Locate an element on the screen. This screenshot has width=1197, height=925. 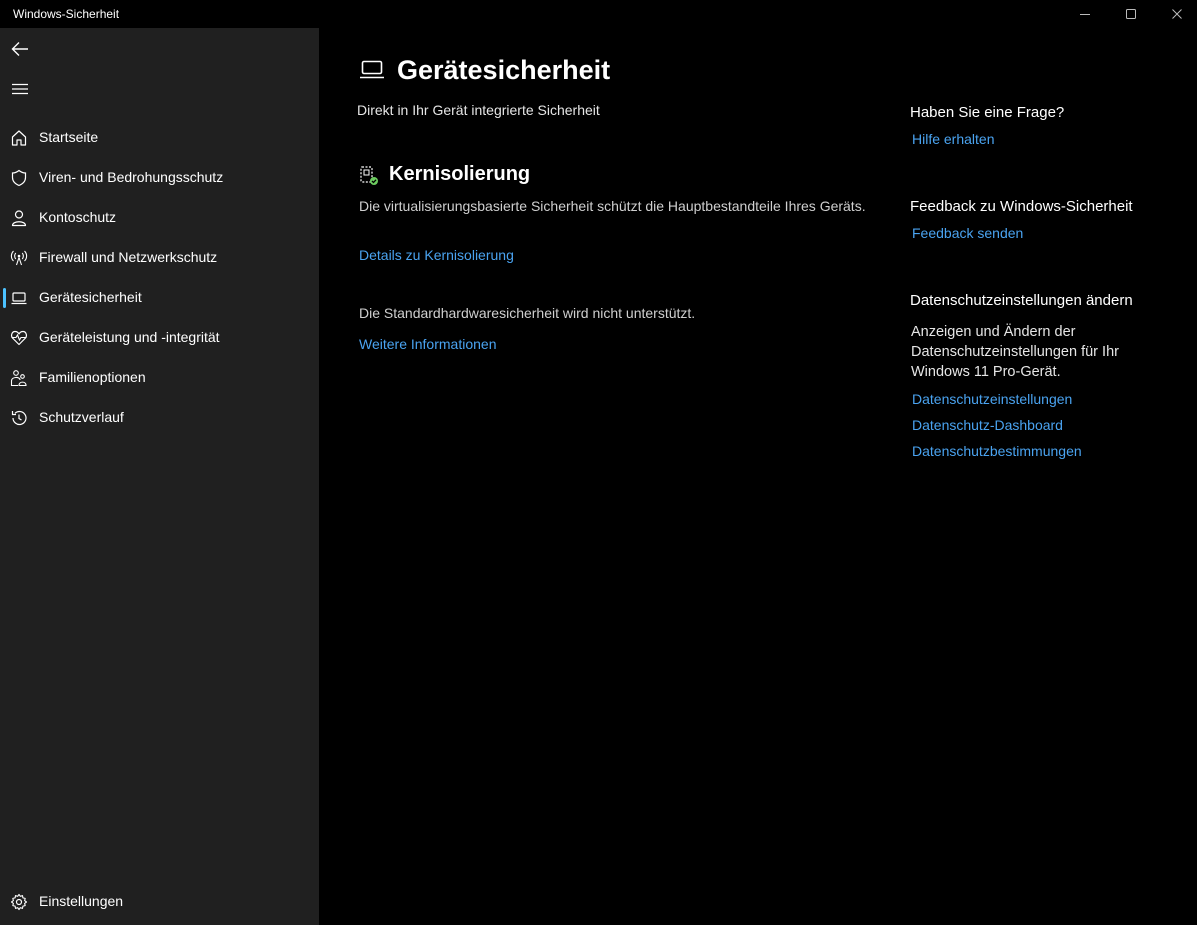
sidebar-item-virenschutz: Viren- und Bedrohungsschutz is located at coordinates (159, 178).